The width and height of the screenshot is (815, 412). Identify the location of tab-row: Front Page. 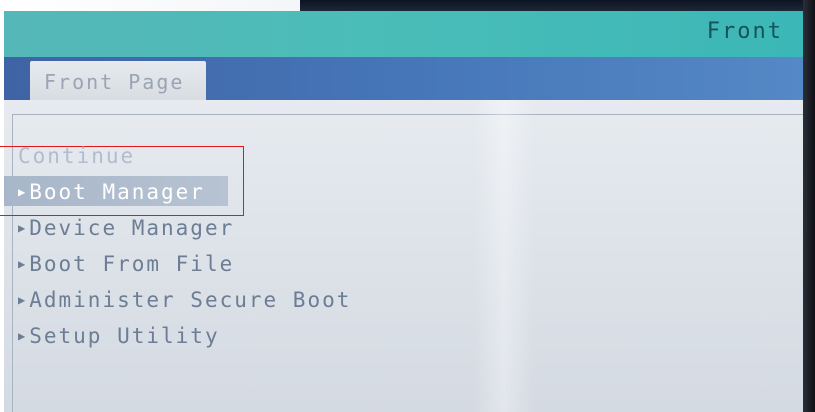
(404, 78).